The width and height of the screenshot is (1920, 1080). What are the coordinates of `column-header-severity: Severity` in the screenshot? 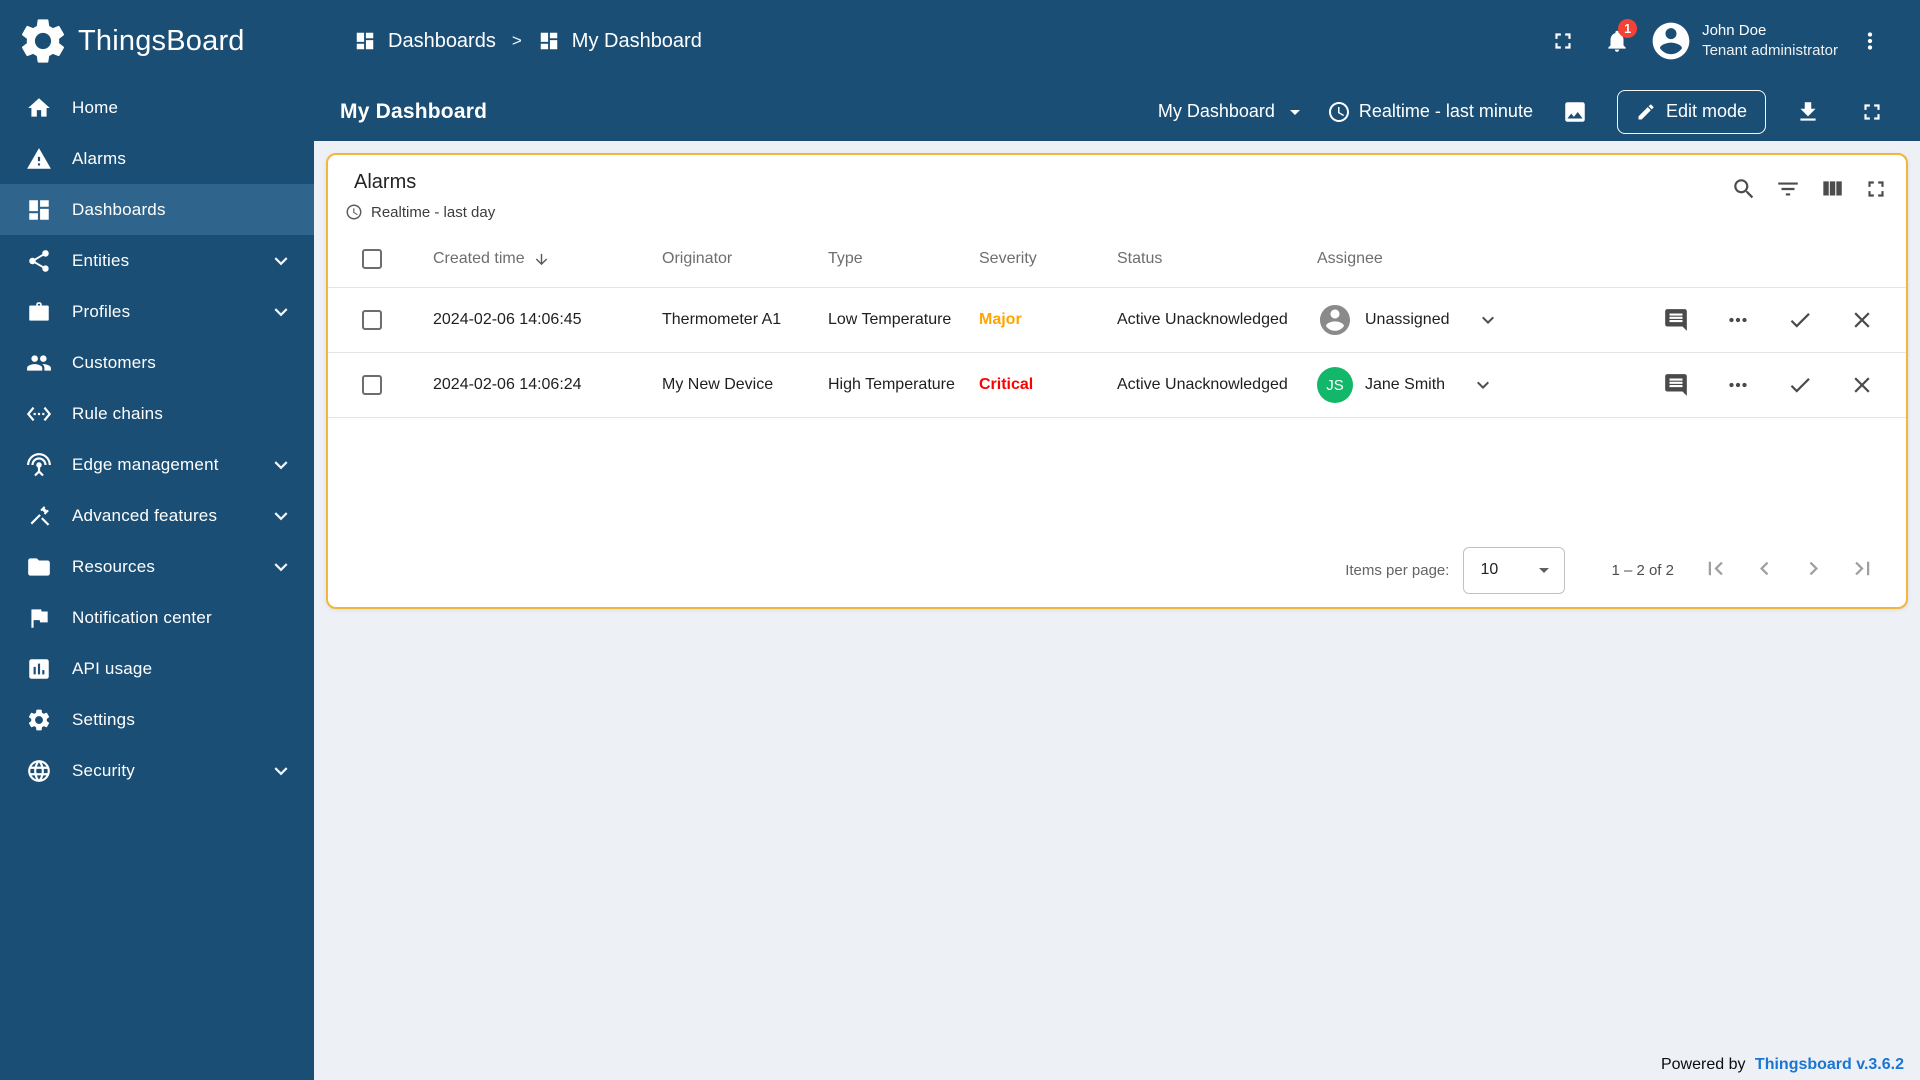 It's located at (1048, 259).